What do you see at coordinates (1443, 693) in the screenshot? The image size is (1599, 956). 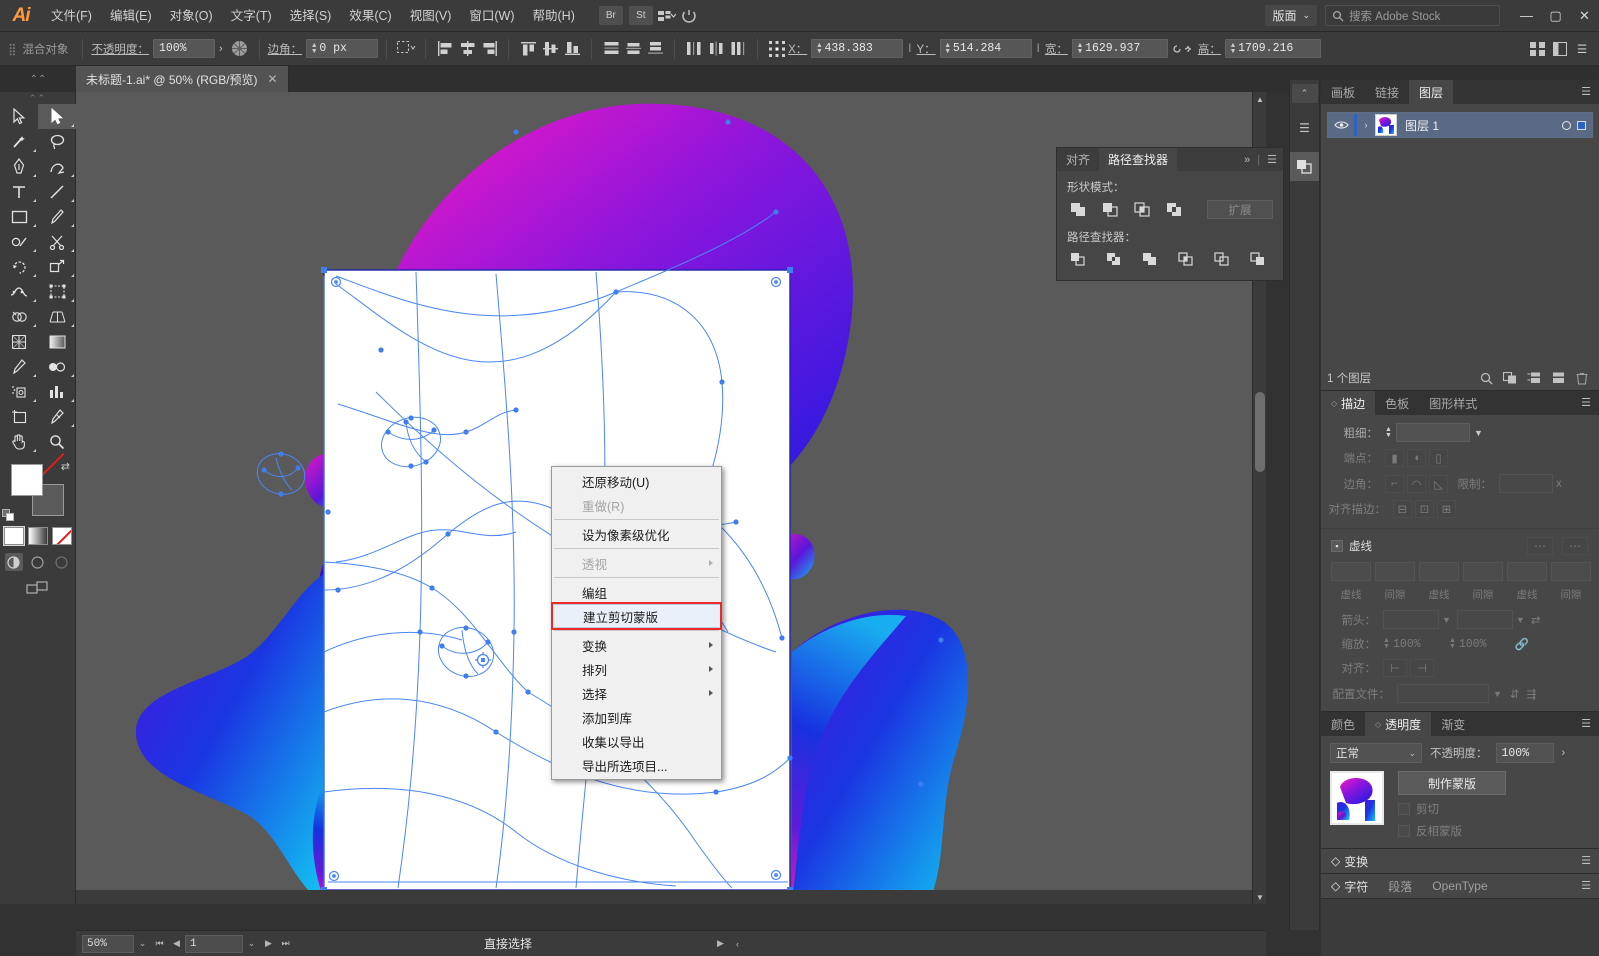 I see `profile-select` at bounding box center [1443, 693].